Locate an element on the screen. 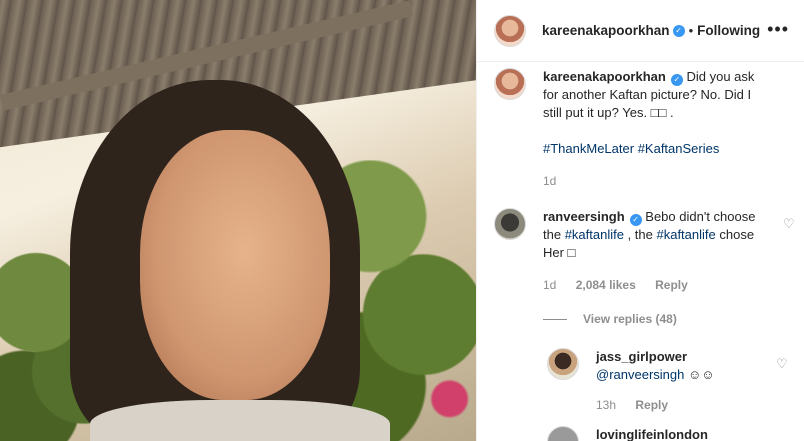 This screenshot has width=804, height=441. comment-reply-button: Reply is located at coordinates (671, 285).